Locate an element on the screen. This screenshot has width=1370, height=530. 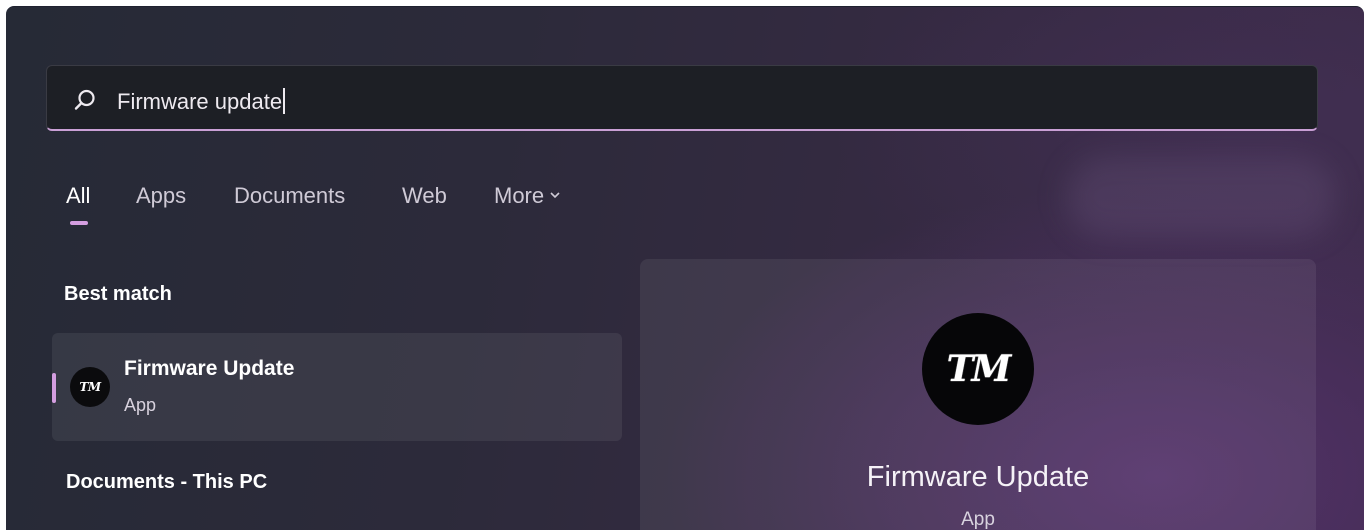
preview-app-type: App is located at coordinates (978, 519).